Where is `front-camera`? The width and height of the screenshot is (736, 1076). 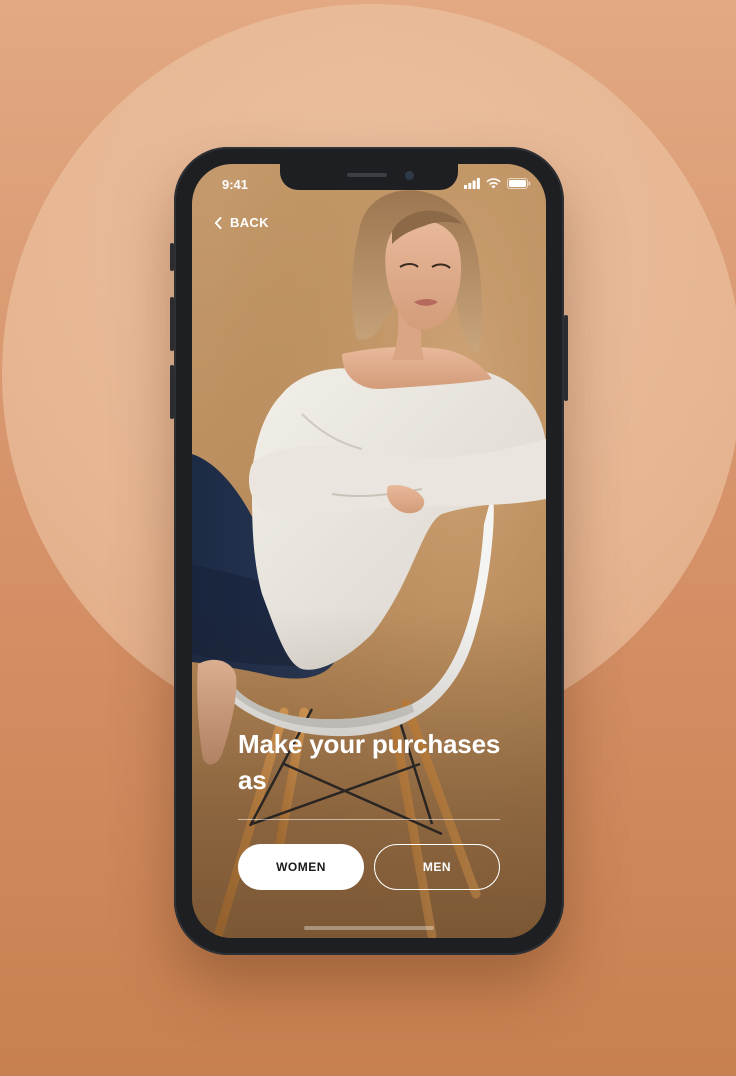 front-camera is located at coordinates (409, 175).